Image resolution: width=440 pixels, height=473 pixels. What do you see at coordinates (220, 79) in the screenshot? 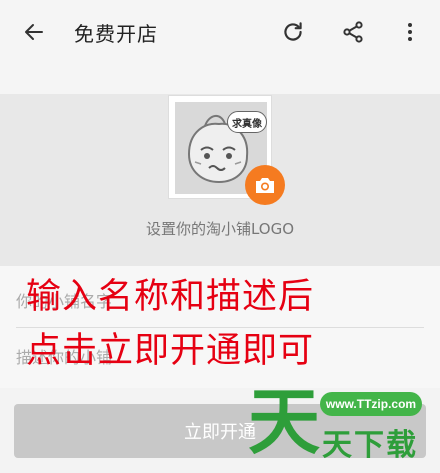
I see `header-spacer` at bounding box center [220, 79].